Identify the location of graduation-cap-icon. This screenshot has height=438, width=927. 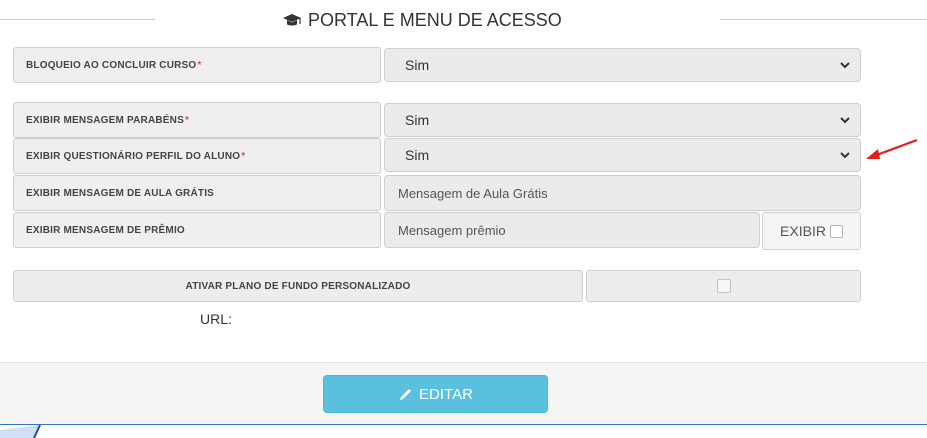
(292, 19).